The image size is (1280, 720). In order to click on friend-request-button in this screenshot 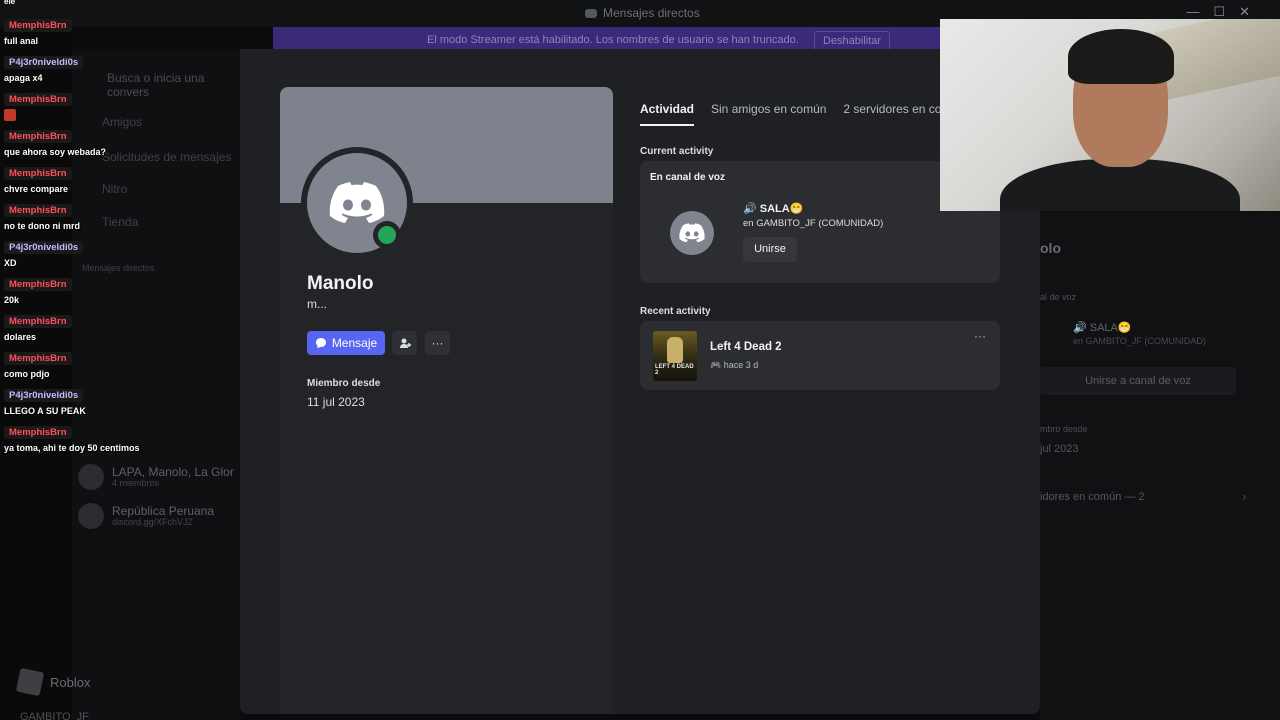, I will do `click(404, 343)`.